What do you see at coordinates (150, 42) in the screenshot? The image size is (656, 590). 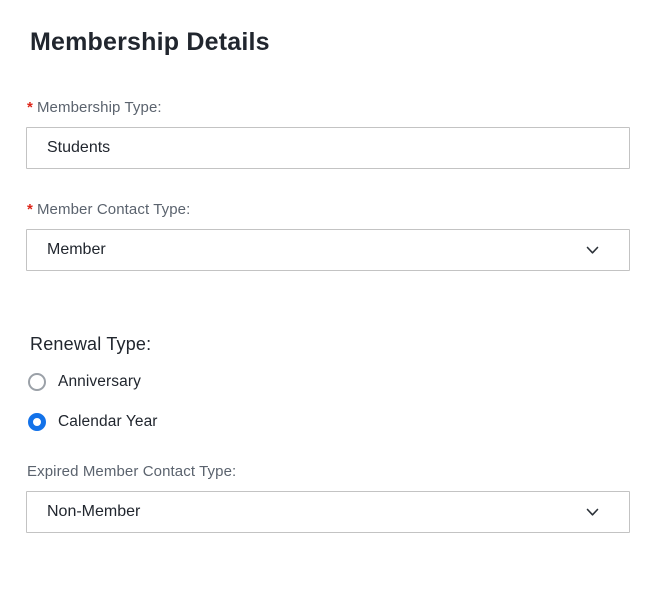 I see `page-title: Membership Details` at bounding box center [150, 42].